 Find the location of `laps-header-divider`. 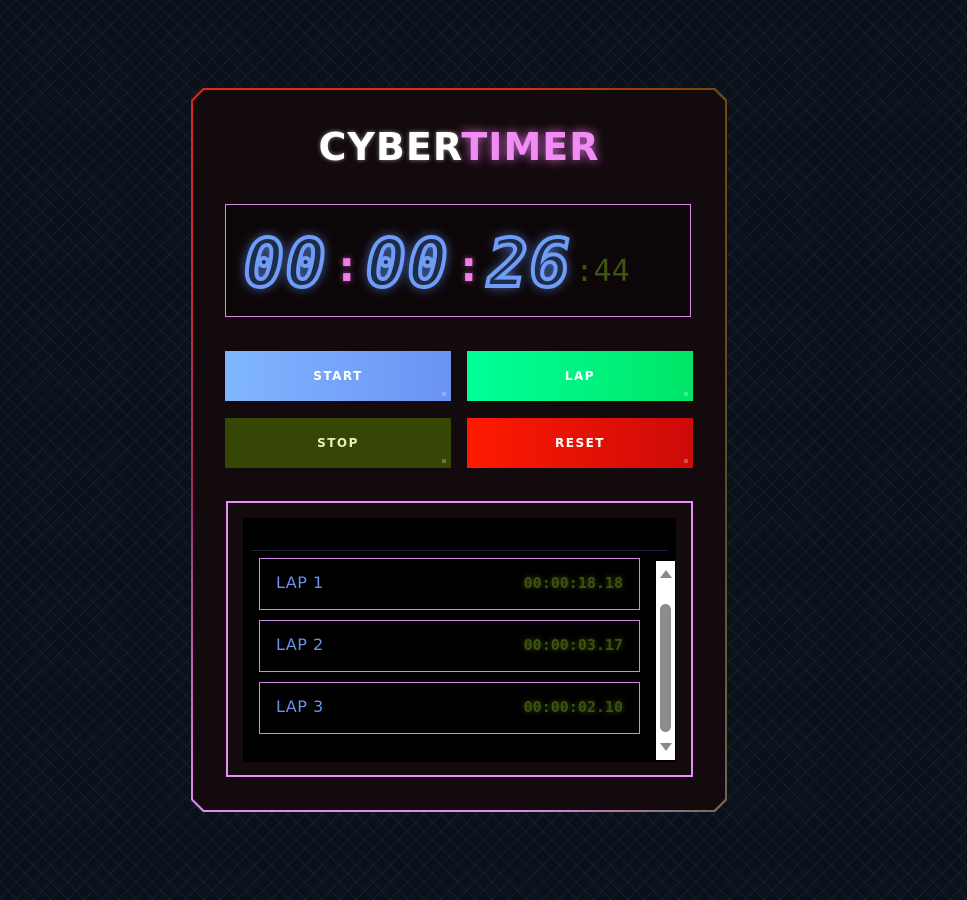

laps-header-divider is located at coordinates (459, 550).